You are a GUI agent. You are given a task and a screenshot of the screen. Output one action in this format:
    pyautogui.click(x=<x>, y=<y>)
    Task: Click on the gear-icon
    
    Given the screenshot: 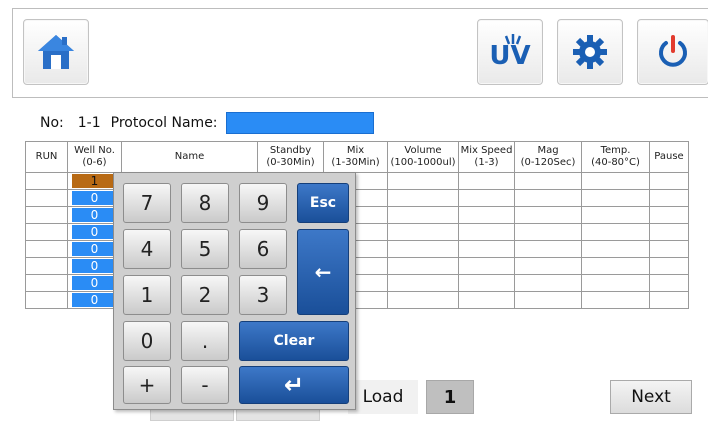 What is the action you would take?
    pyautogui.click(x=590, y=52)
    